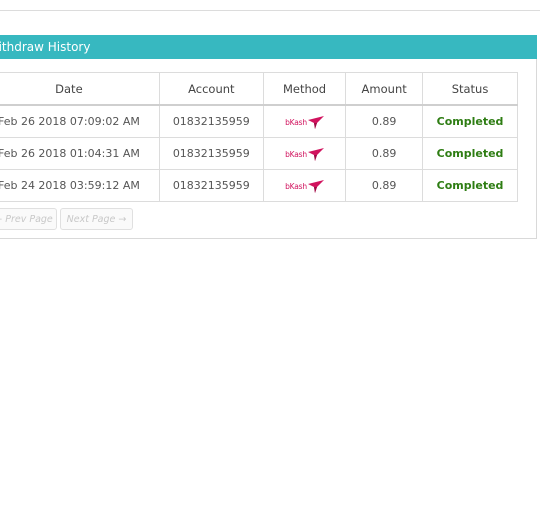 This screenshot has width=540, height=512. What do you see at coordinates (304, 89) in the screenshot?
I see `column-header-method: Method` at bounding box center [304, 89].